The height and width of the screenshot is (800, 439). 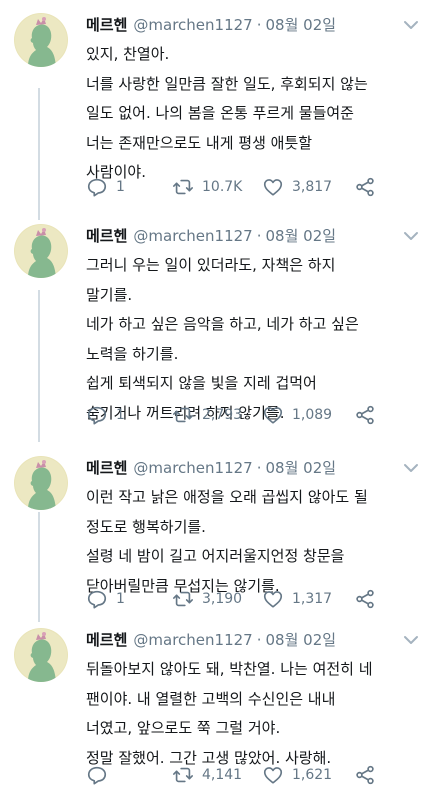 I want to click on retweet-count: 2,793, so click(x=222, y=415).